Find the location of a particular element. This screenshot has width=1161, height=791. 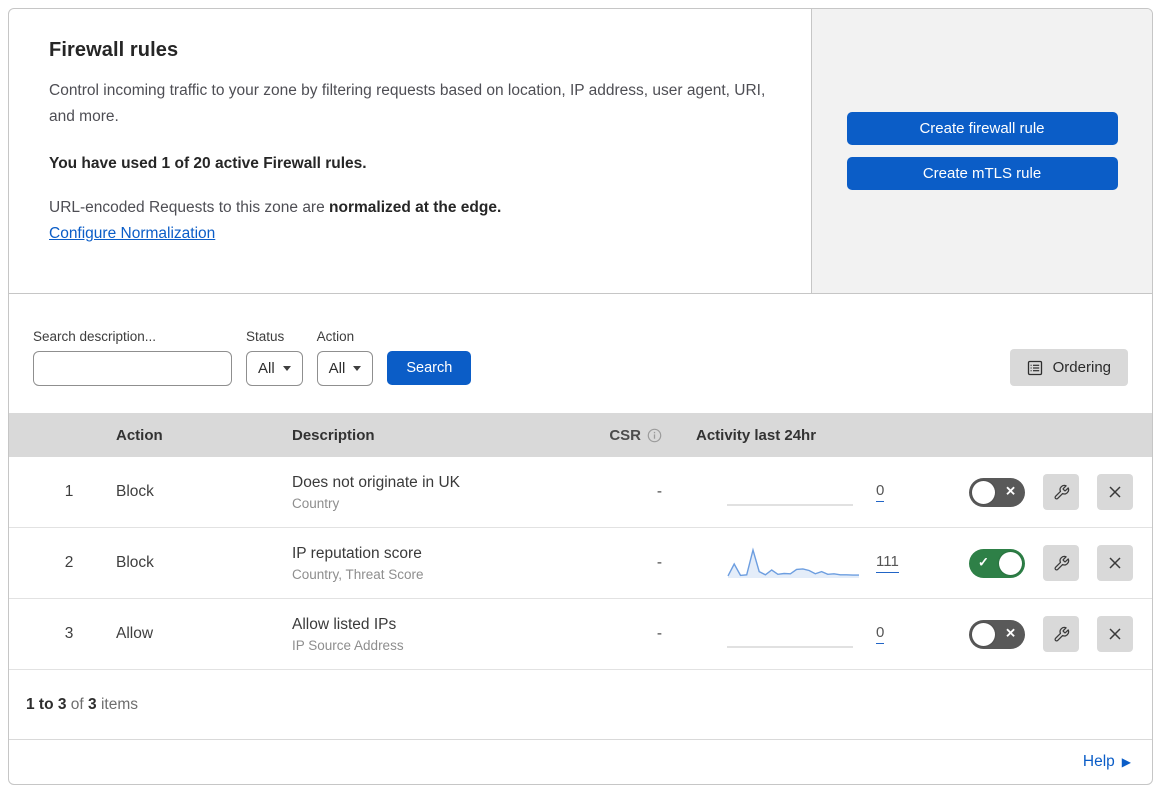

column-csr: CSR is located at coordinates (626, 435).